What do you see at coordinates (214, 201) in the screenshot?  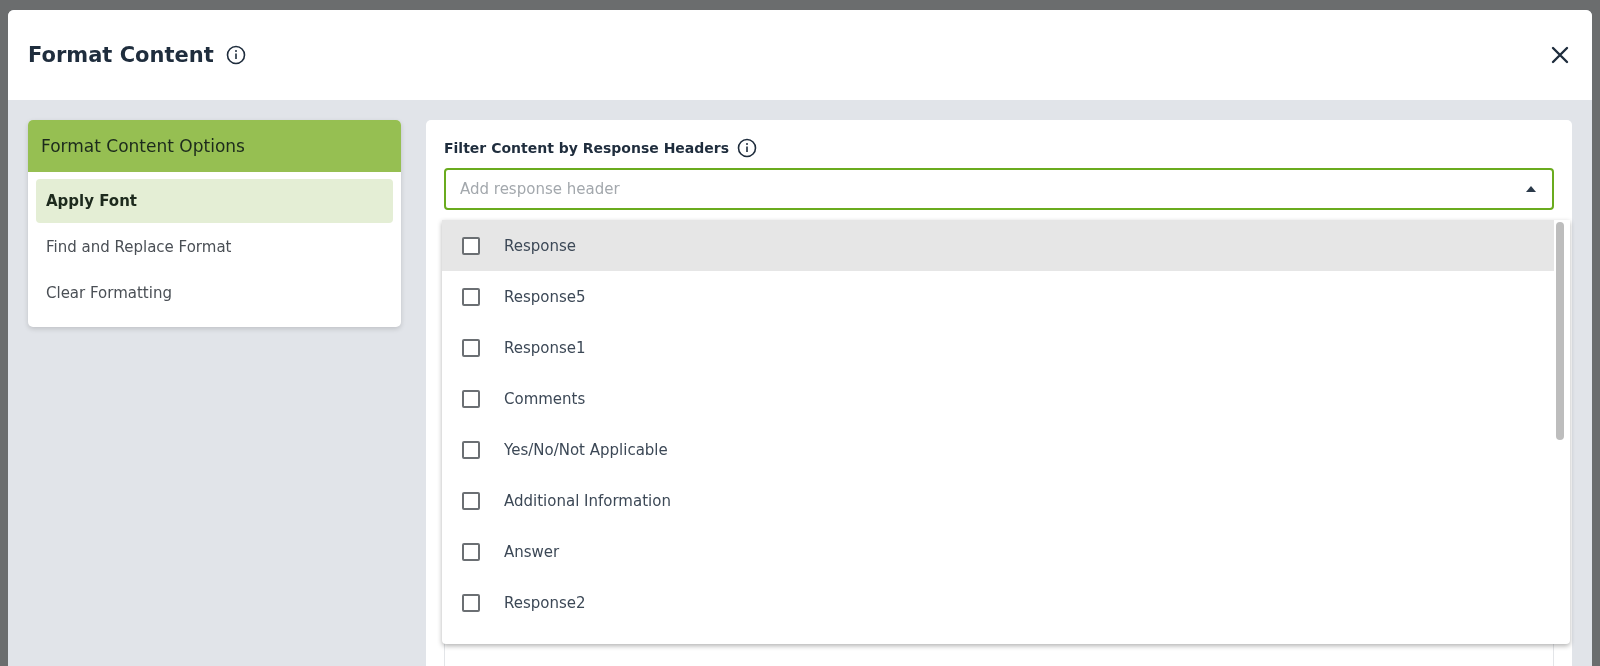 I see `option-item: Apply Font` at bounding box center [214, 201].